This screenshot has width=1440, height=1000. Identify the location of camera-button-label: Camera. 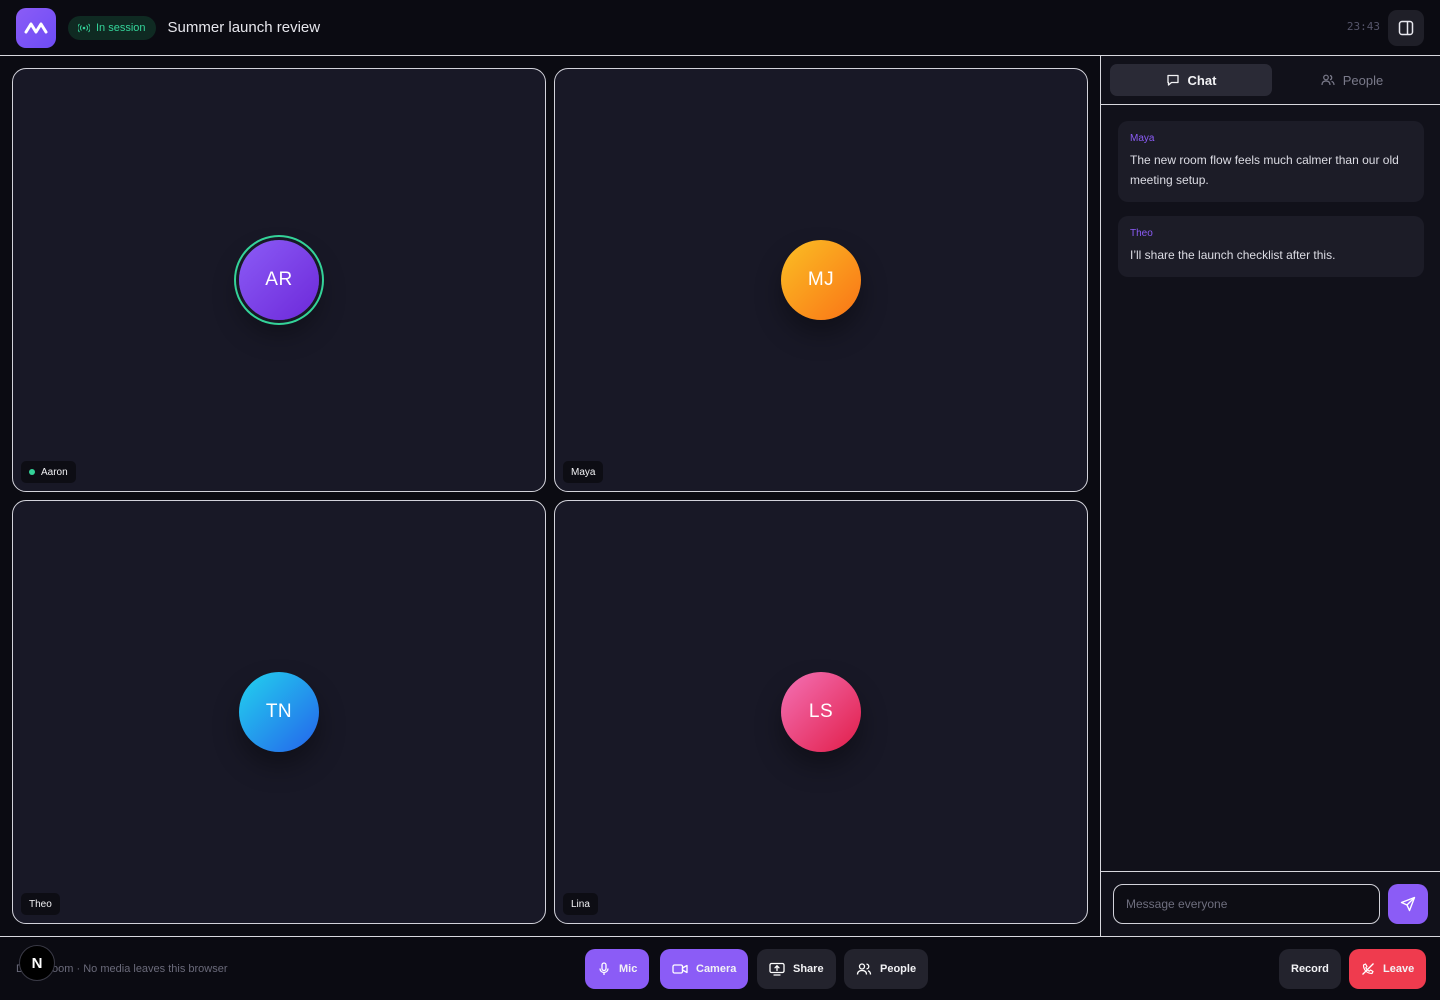
(716, 969).